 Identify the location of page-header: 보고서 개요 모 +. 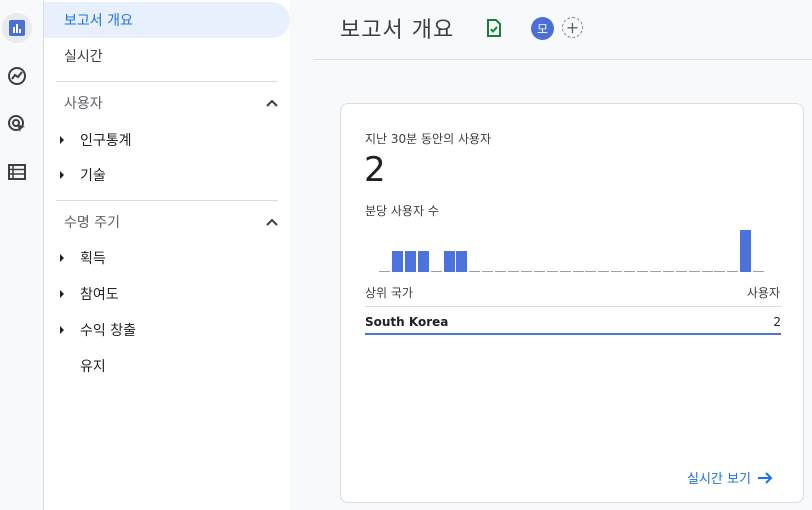
(563, 30).